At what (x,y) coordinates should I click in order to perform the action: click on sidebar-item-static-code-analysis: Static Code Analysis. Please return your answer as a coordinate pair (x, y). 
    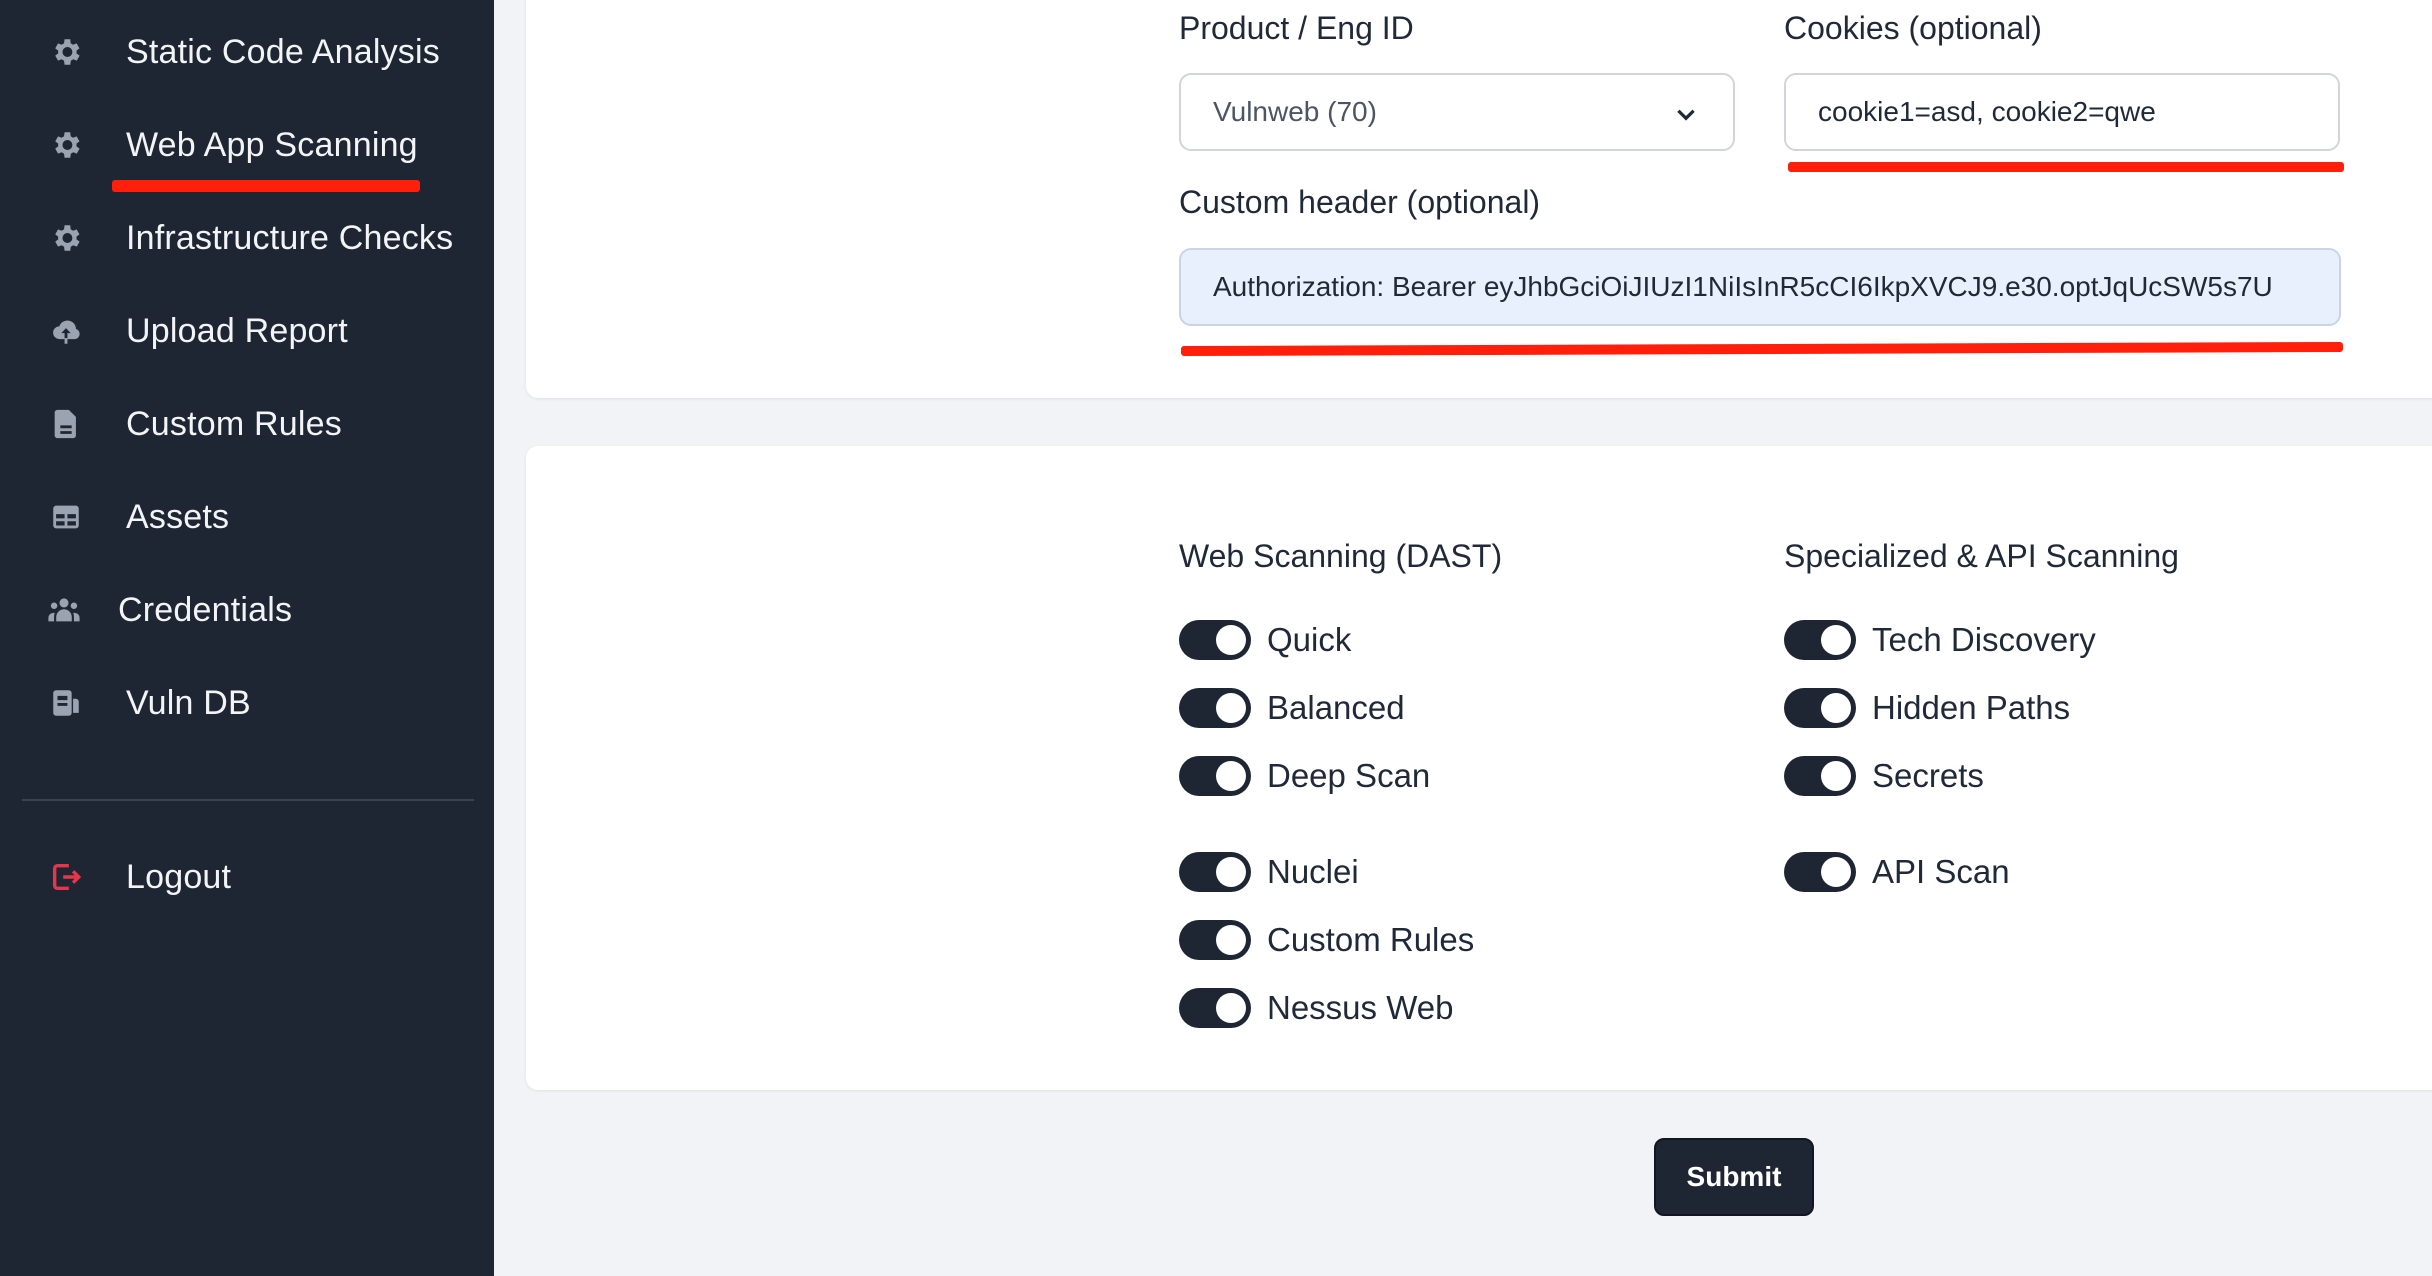
    Looking at the image, I should click on (247, 52).